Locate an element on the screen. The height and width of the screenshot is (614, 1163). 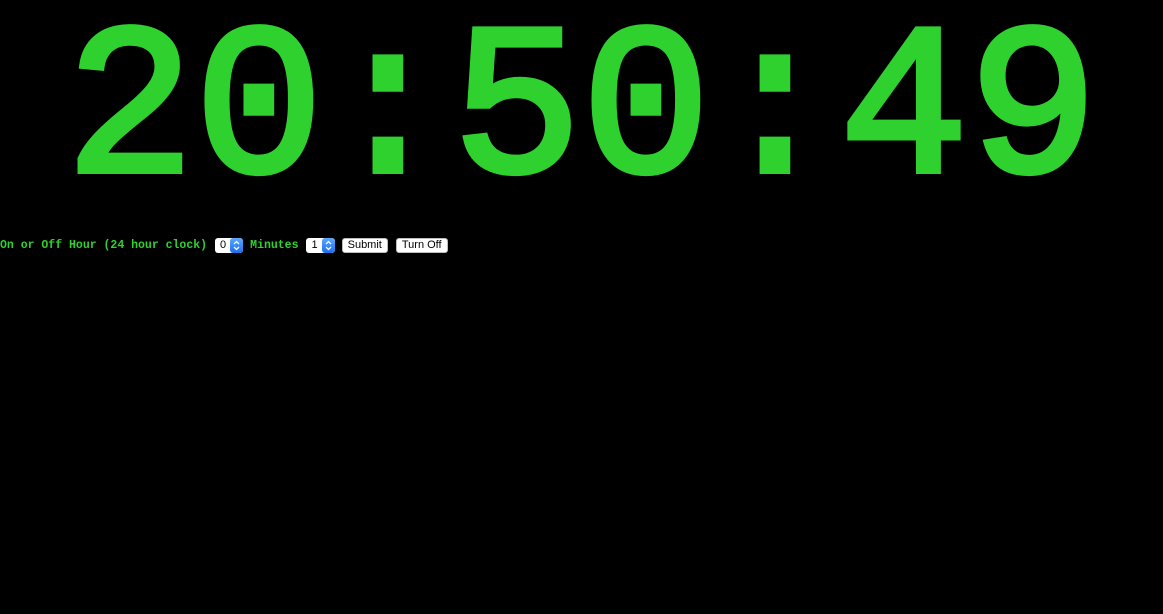
turn-off-button: Turn Off is located at coordinates (421, 245).